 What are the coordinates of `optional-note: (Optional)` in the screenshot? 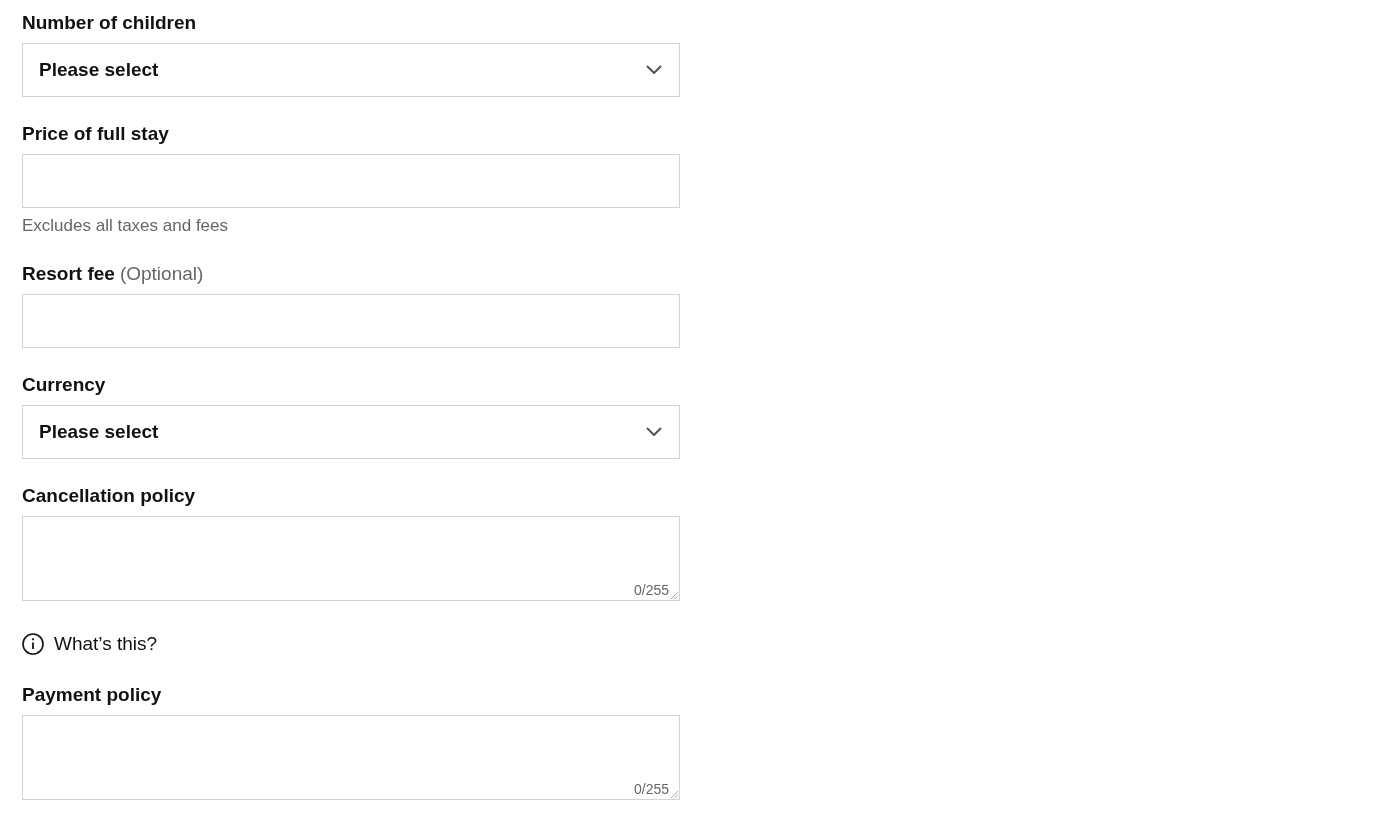 It's located at (161, 274).